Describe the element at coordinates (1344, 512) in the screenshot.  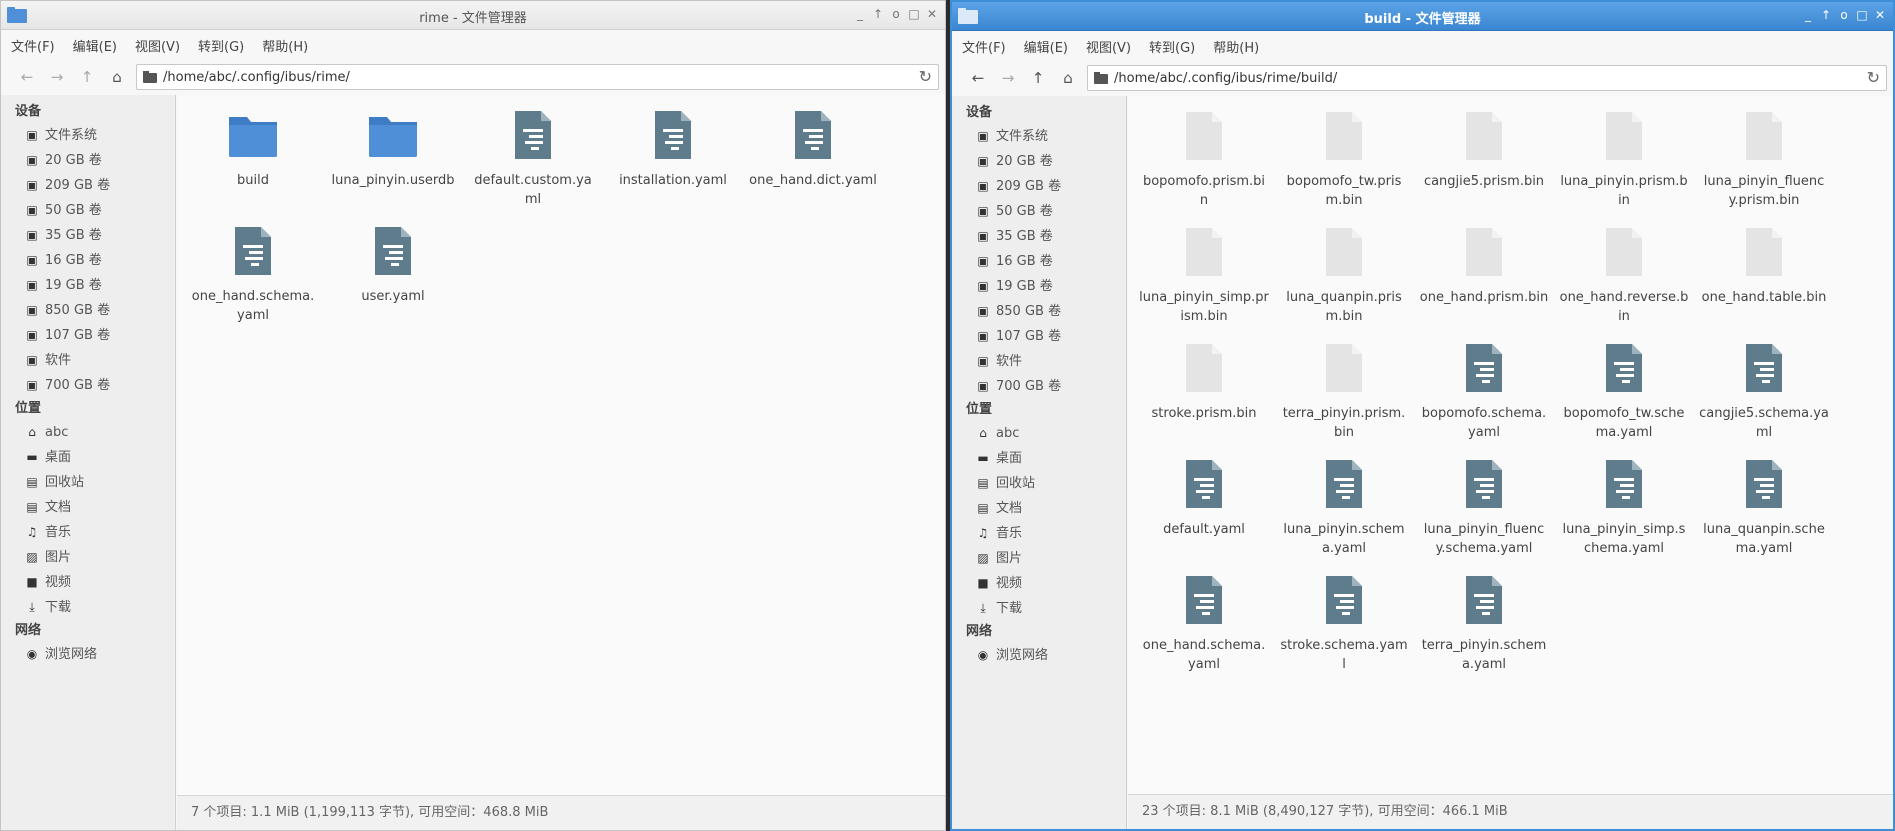
I see `file-item: luna_pinyin.schema.yaml` at that location.